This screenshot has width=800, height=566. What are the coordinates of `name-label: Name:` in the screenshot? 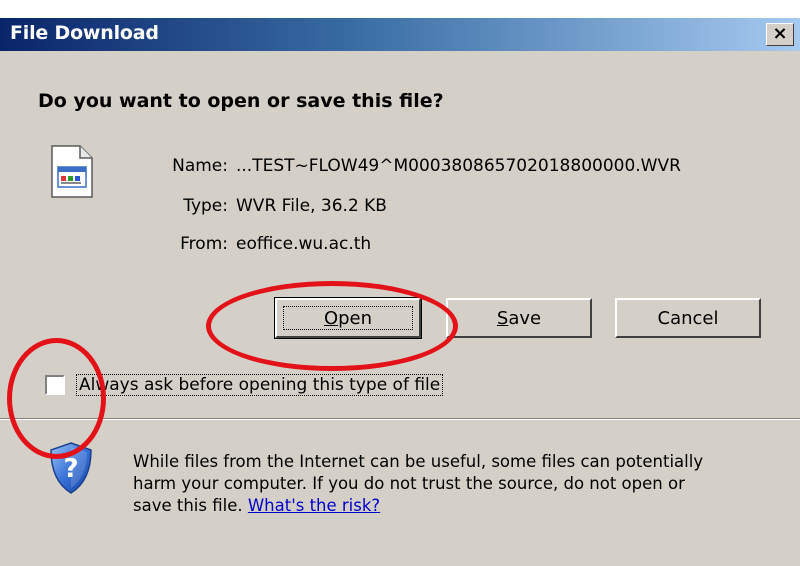 It's located at (200, 166).